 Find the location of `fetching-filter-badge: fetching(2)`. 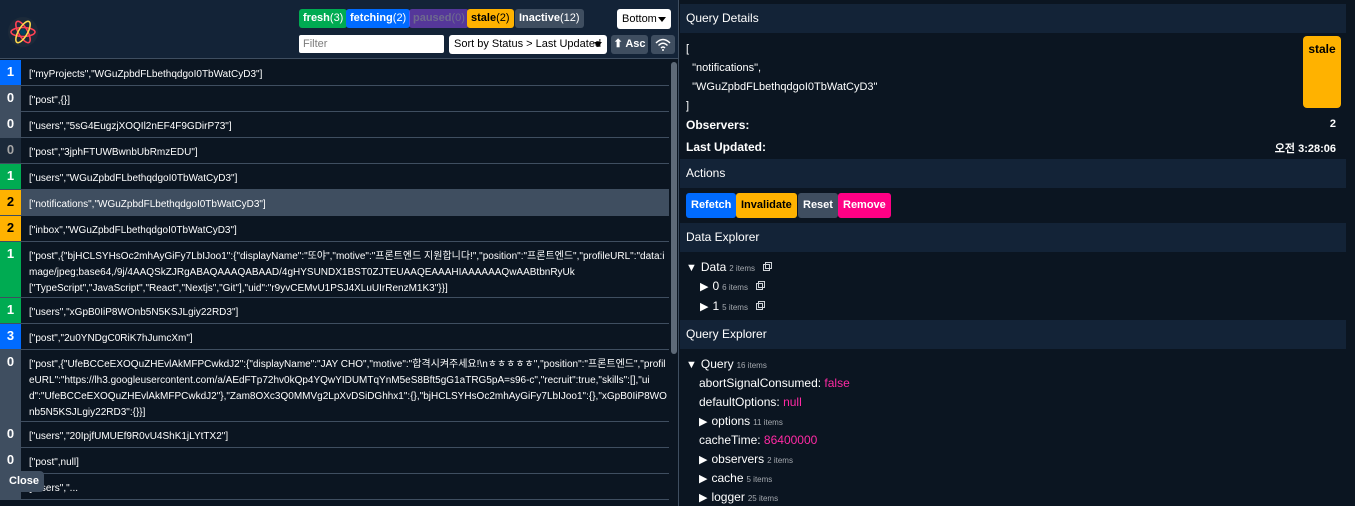

fetching-filter-badge: fetching(2) is located at coordinates (378, 18).